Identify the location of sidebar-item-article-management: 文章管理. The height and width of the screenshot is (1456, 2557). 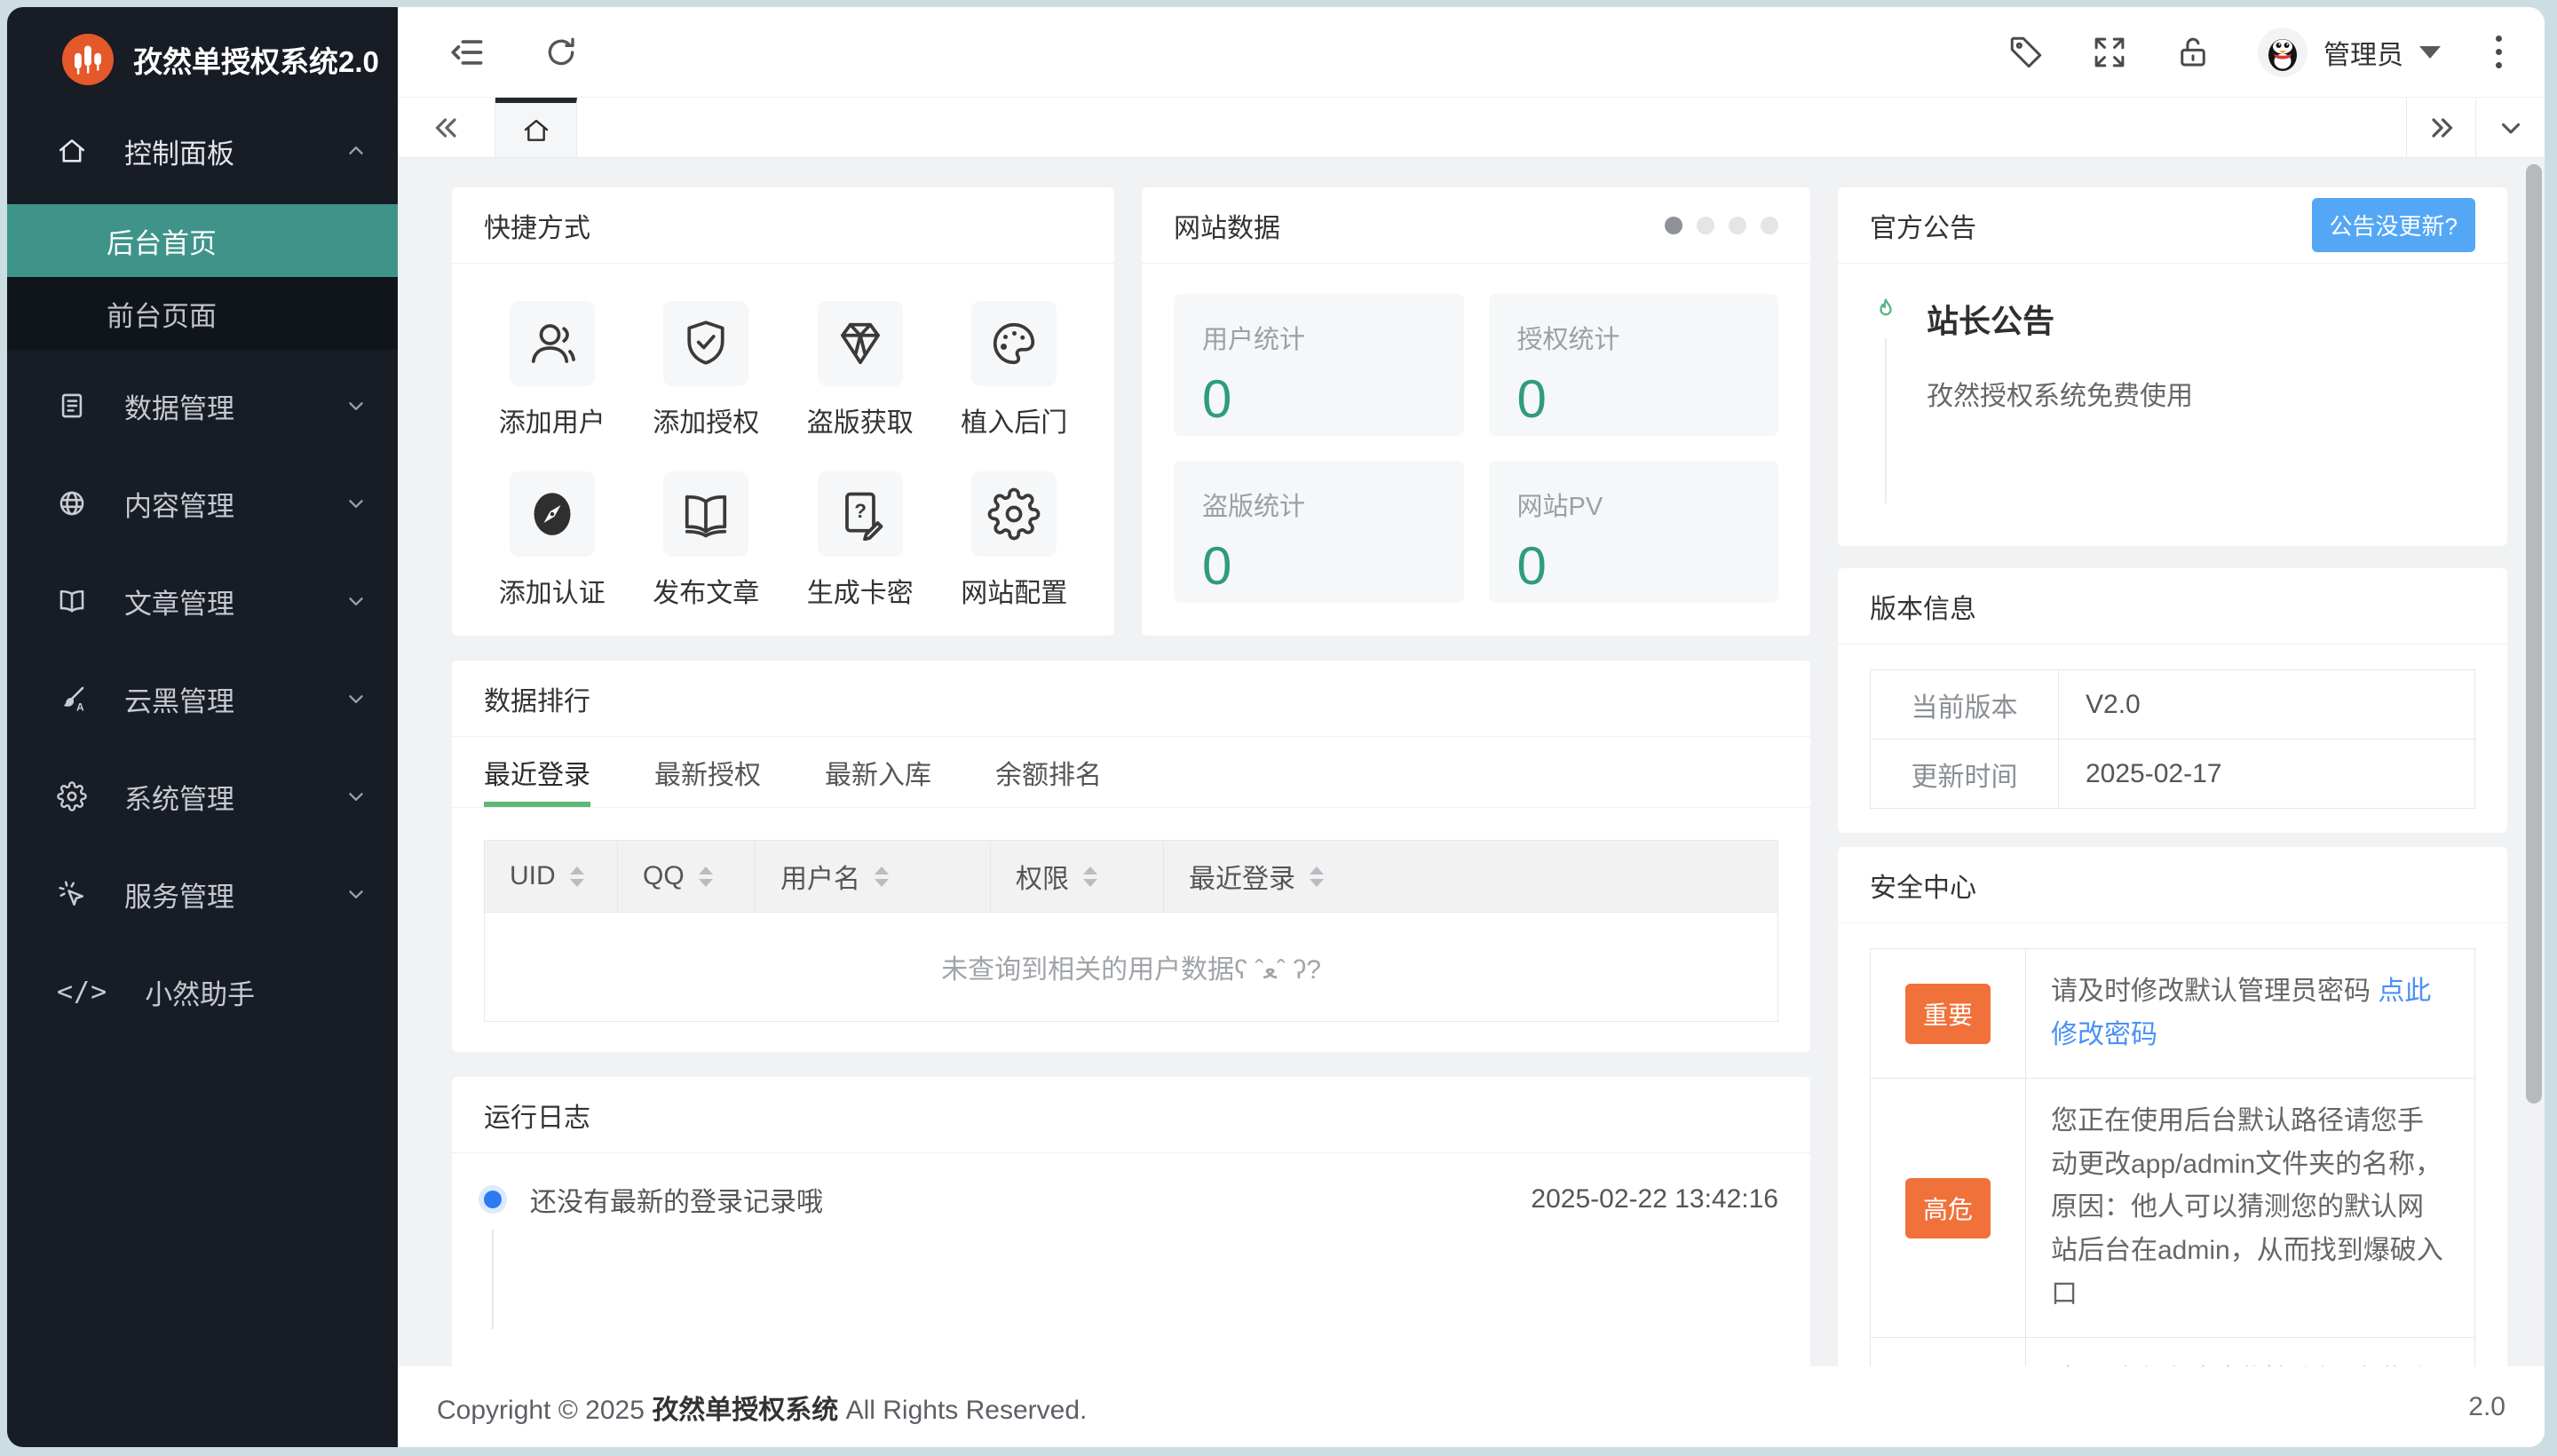
(202, 601).